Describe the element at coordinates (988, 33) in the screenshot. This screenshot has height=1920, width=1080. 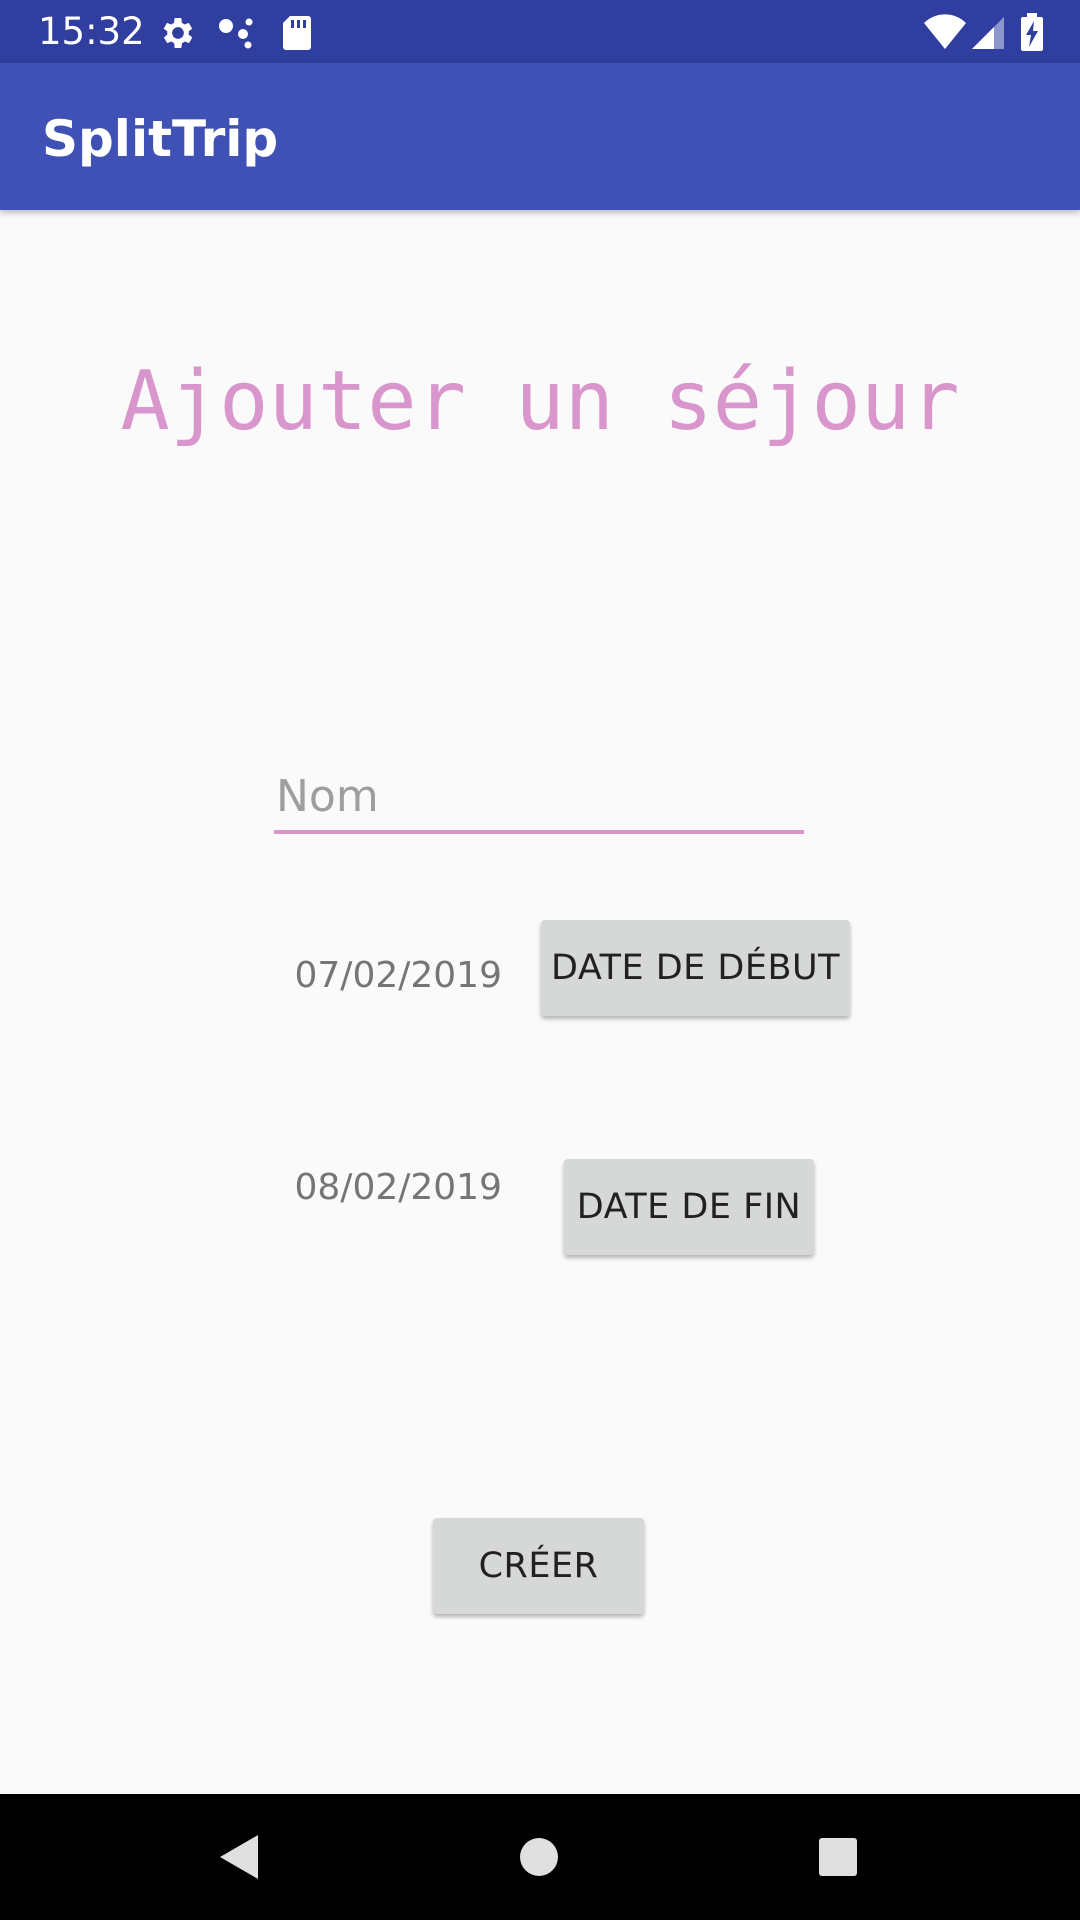
I see `cell-signal-icon` at that location.